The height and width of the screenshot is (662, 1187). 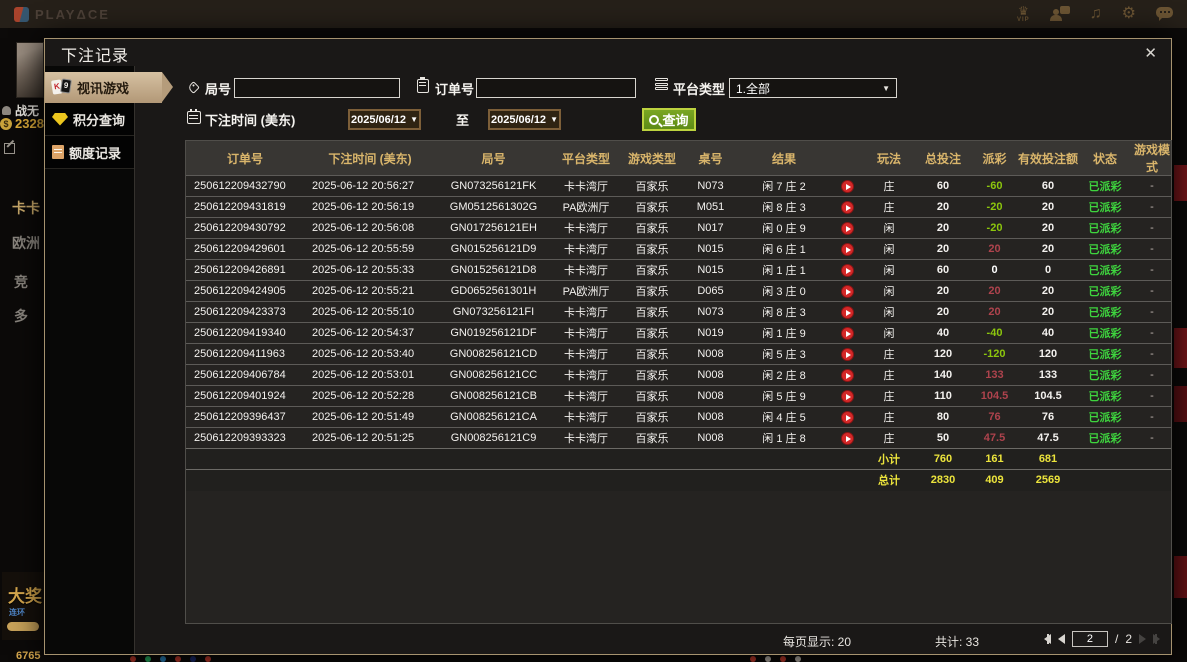 I want to click on order-number-input, so click(x=556, y=88).